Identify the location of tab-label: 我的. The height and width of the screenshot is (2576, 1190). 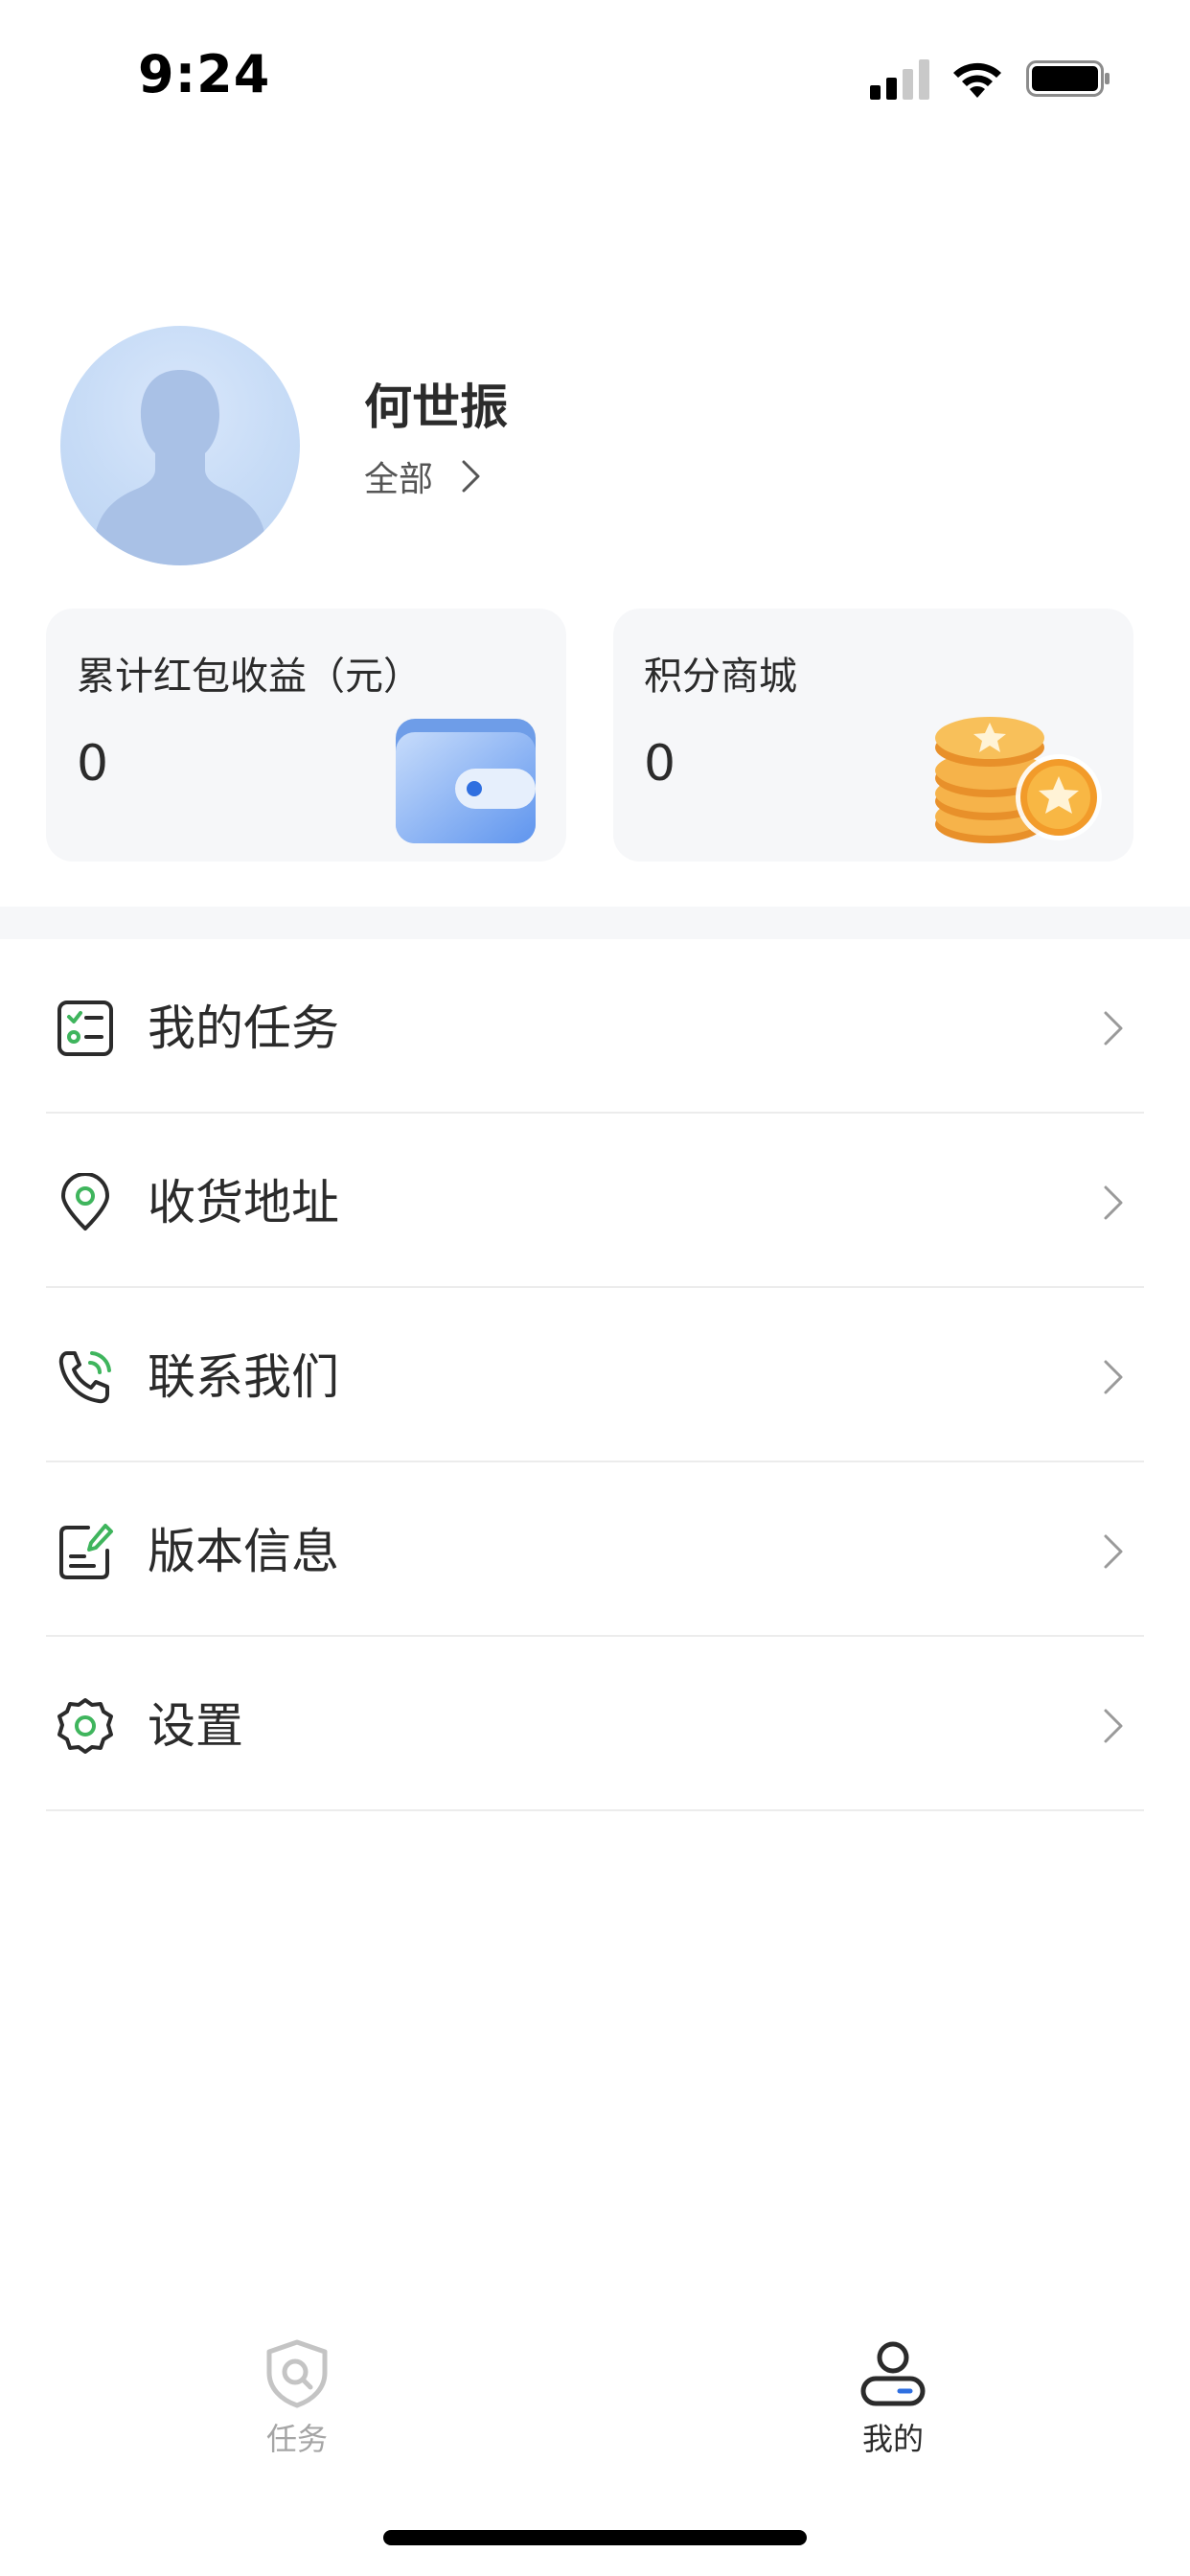
(893, 2439).